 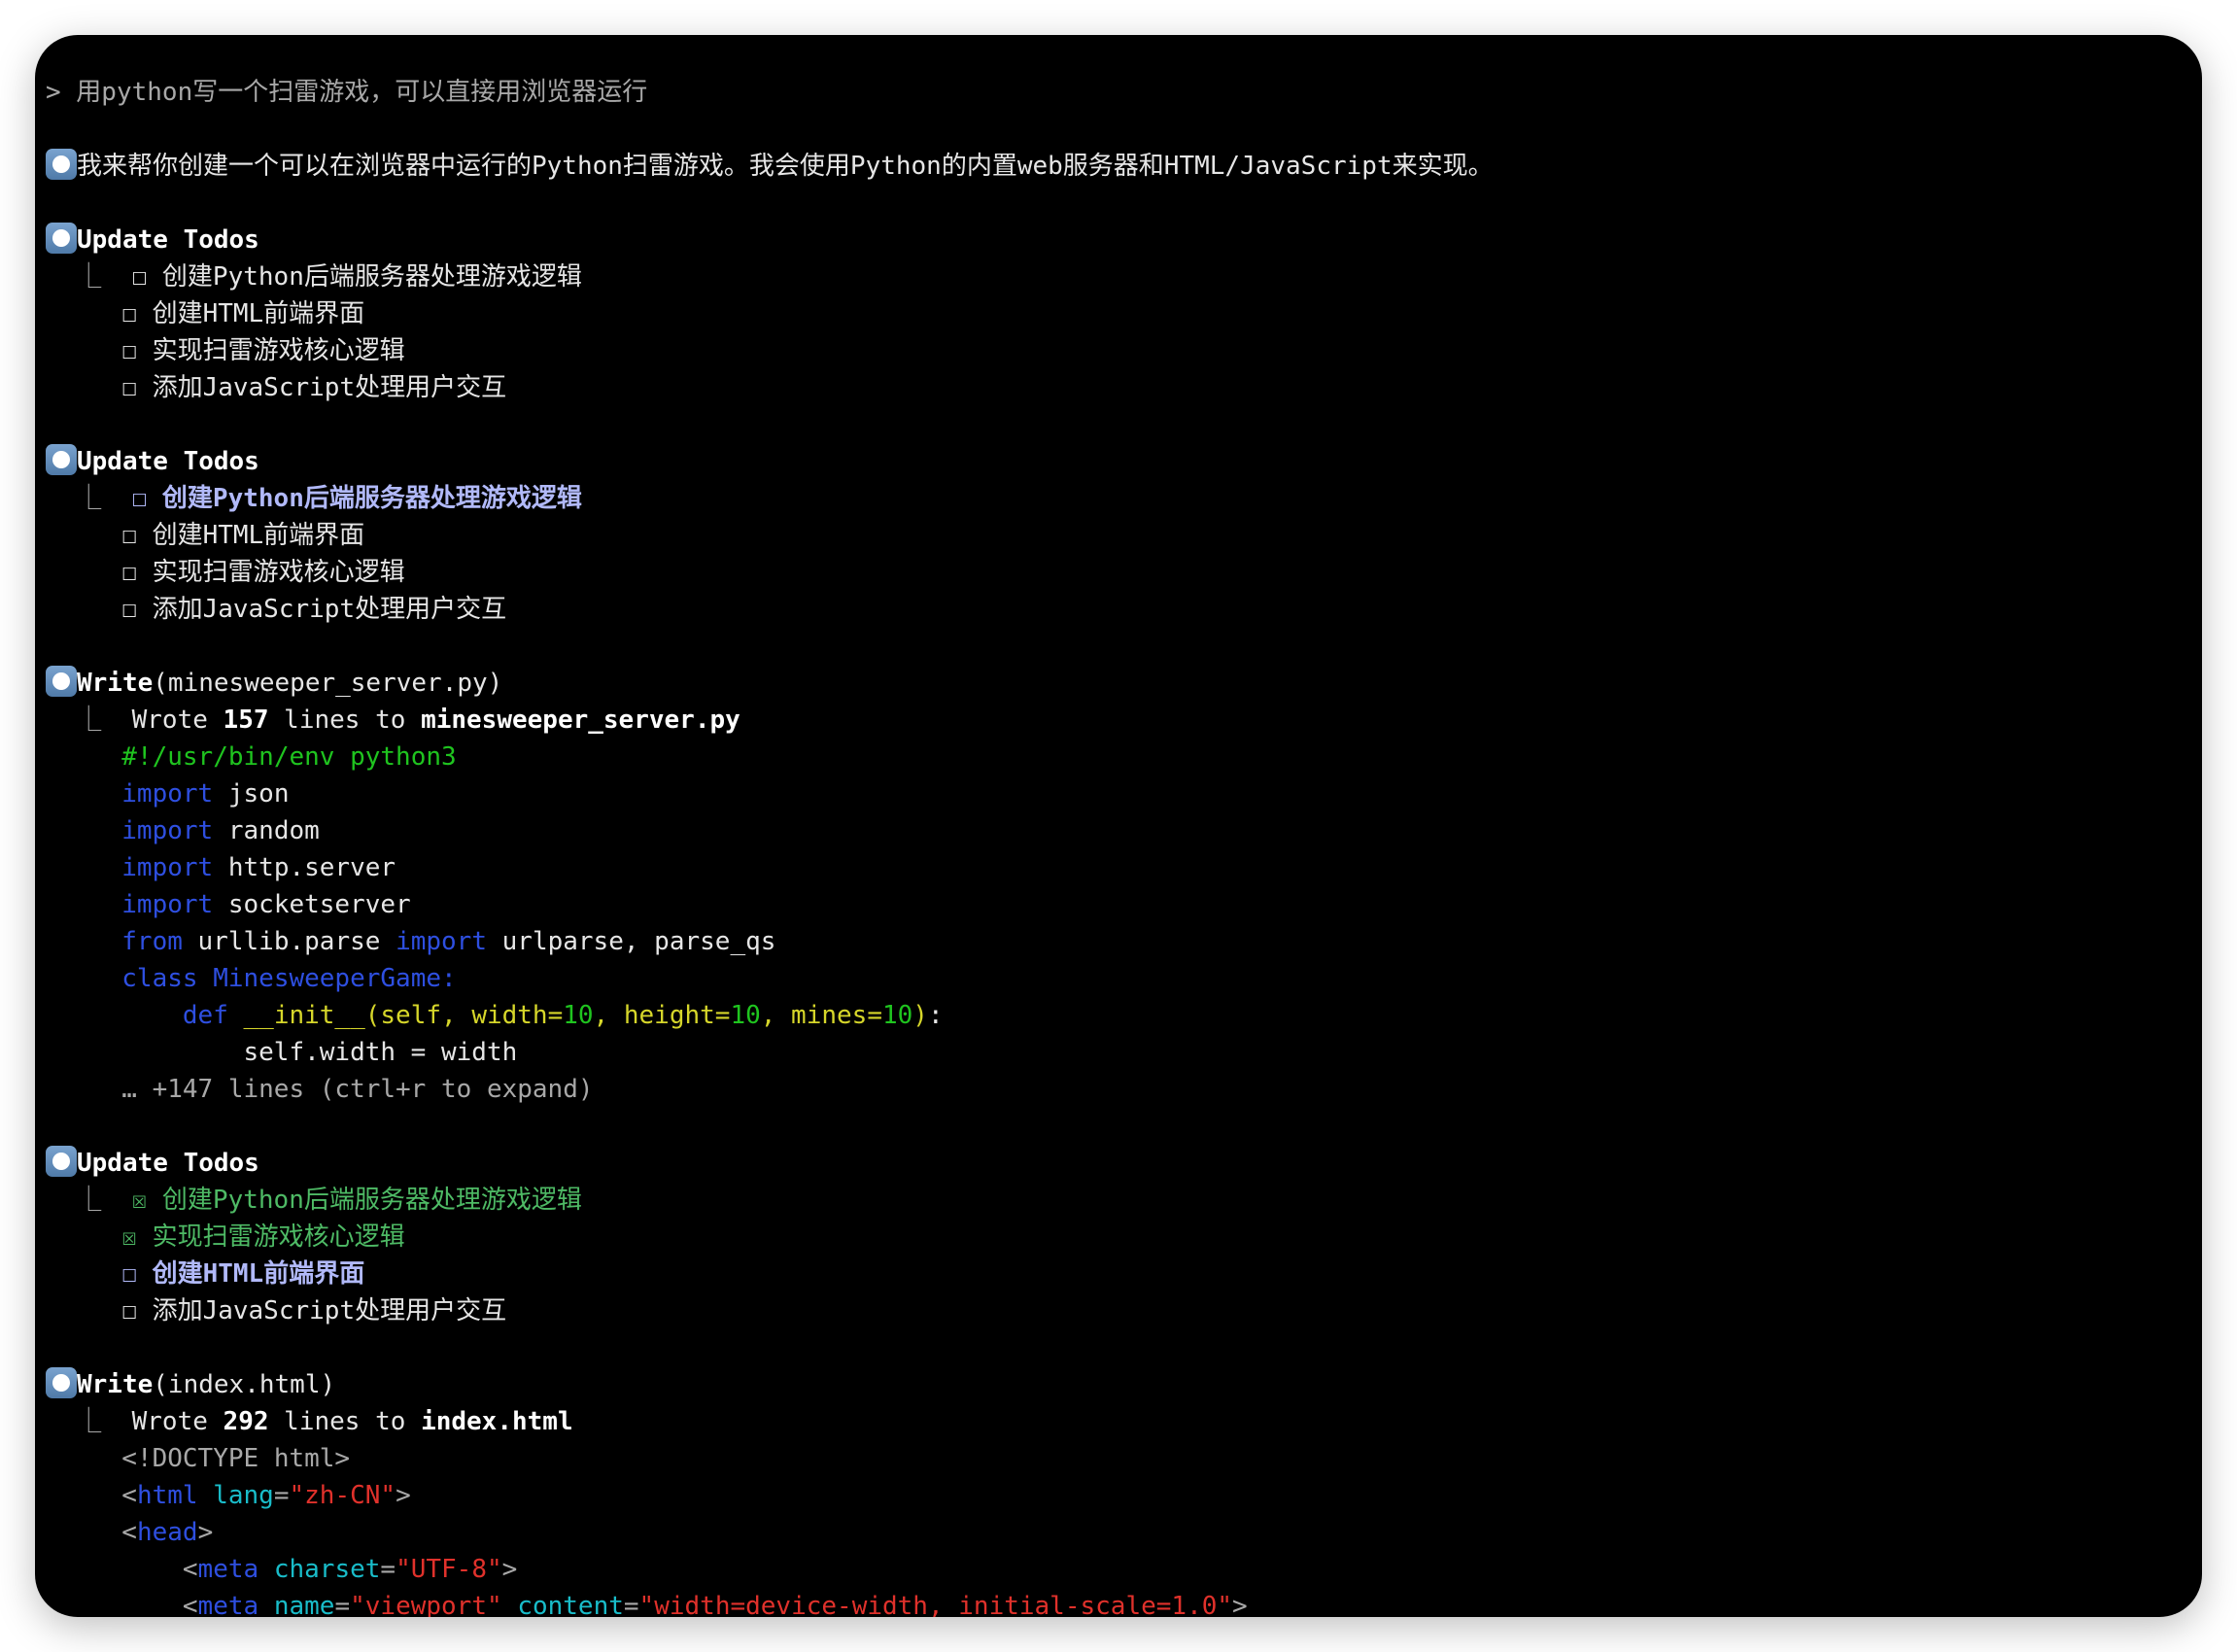 What do you see at coordinates (1124, 905) in the screenshot?
I see `code-line: import socketserver` at bounding box center [1124, 905].